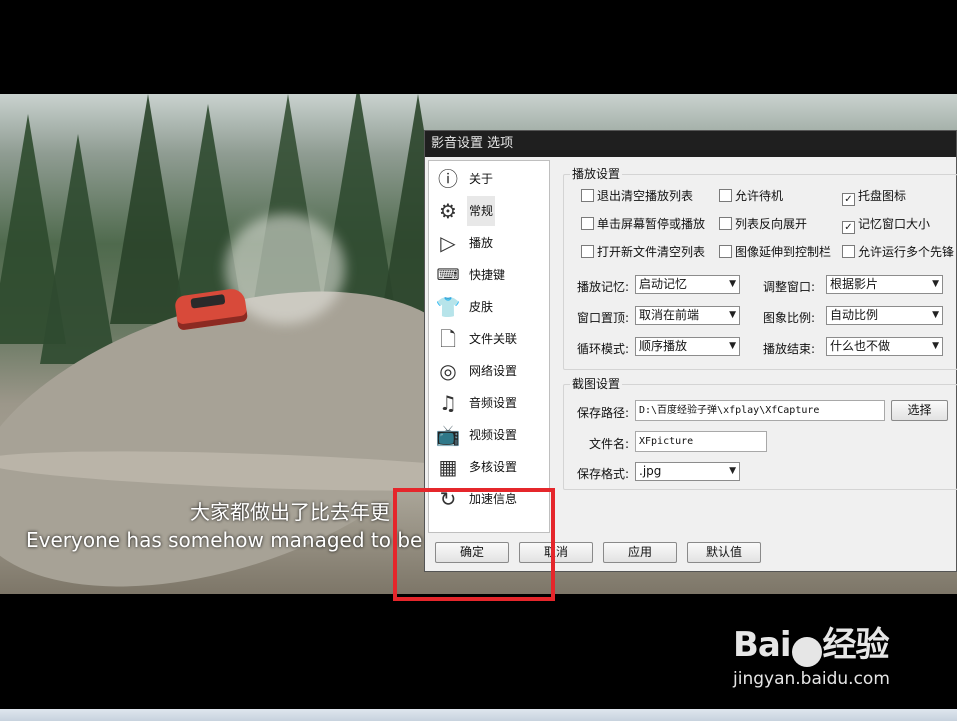 This screenshot has height=721, width=957. Describe the element at coordinates (448, 307) in the screenshot. I see `shirt-icon: 👕` at that location.